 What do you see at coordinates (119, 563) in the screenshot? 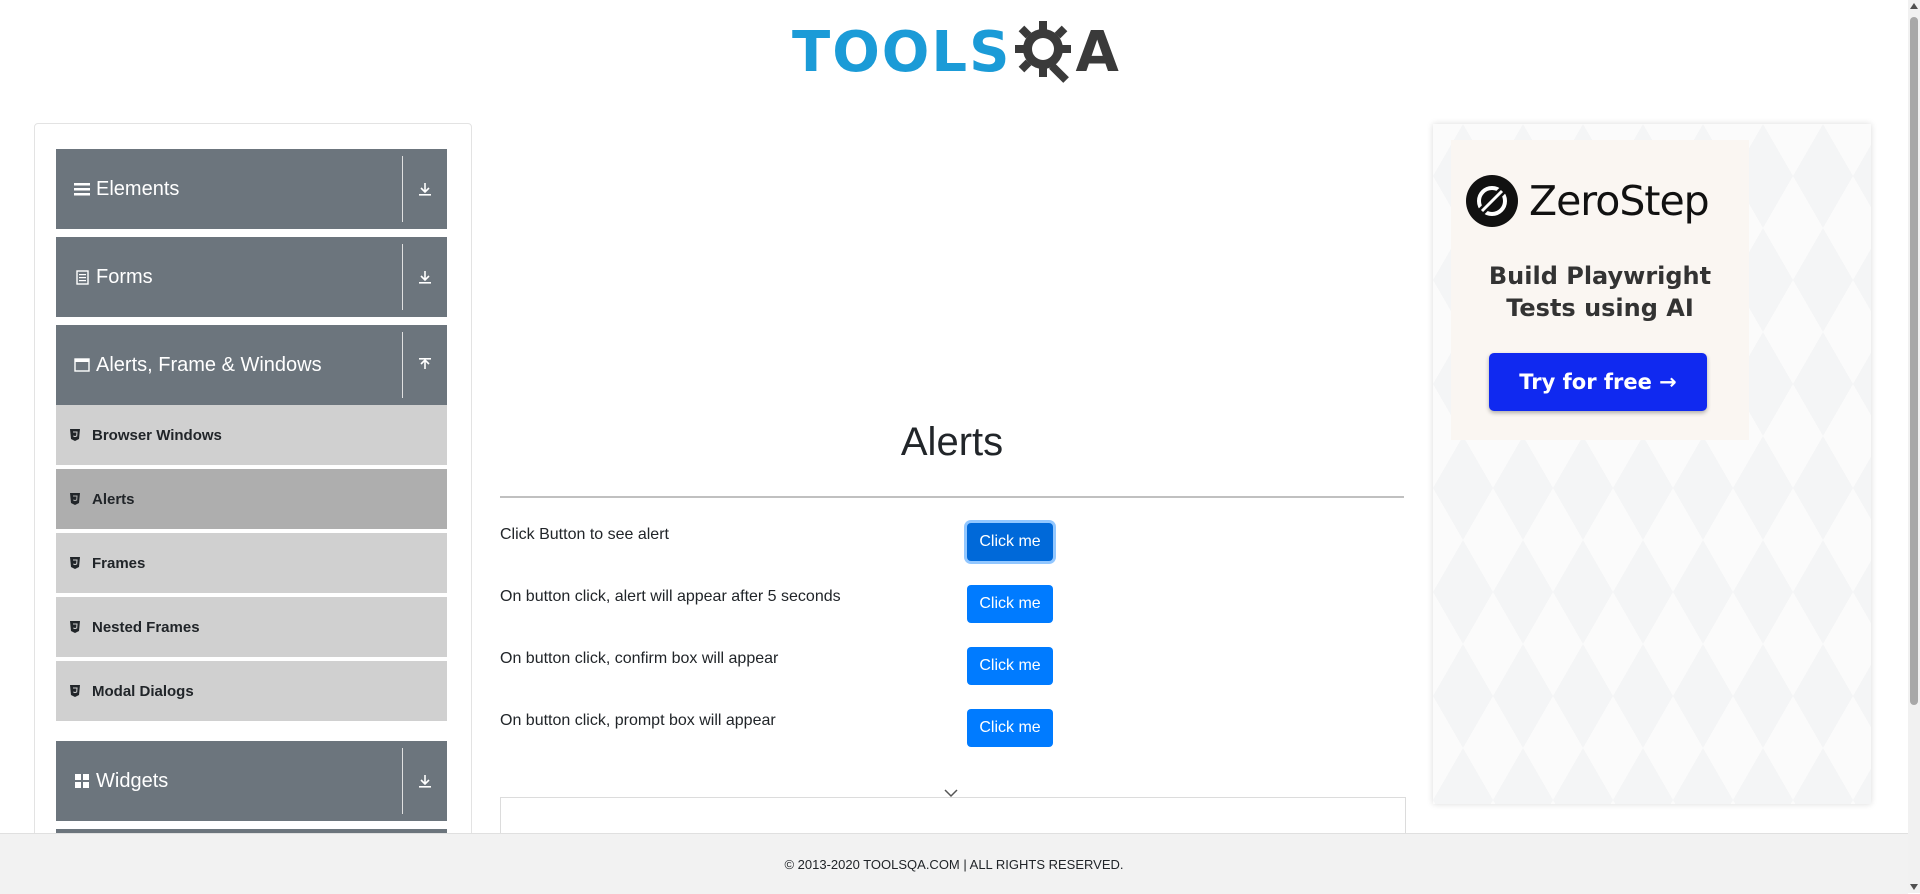
I see `sidebar-item-label: Frames` at bounding box center [119, 563].